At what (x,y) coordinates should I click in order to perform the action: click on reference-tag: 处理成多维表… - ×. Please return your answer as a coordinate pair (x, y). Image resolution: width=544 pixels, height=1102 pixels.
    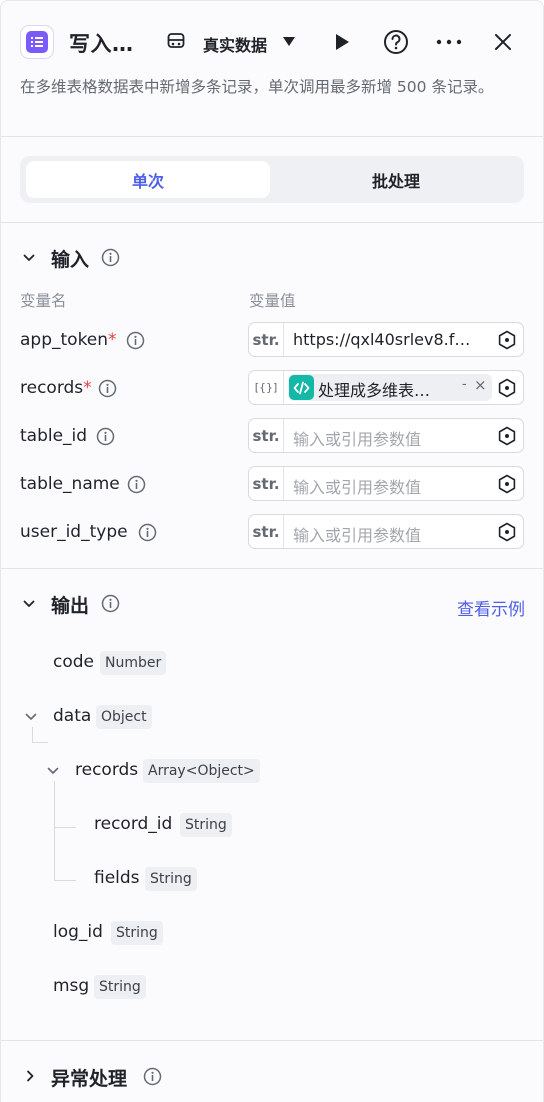
    Looking at the image, I should click on (390, 387).